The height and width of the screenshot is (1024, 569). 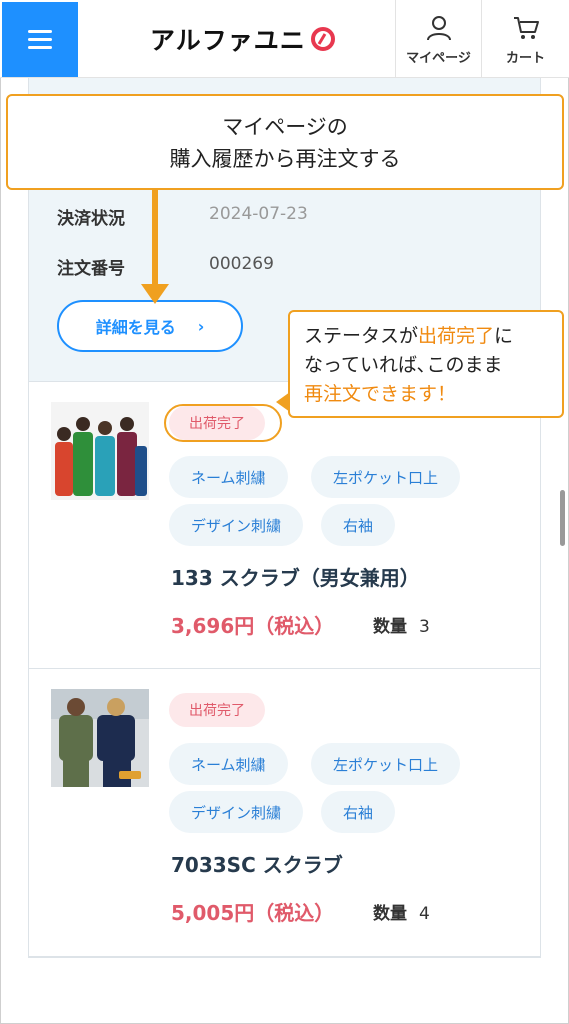 I want to click on arrow-head-icon, so click(x=155, y=294).